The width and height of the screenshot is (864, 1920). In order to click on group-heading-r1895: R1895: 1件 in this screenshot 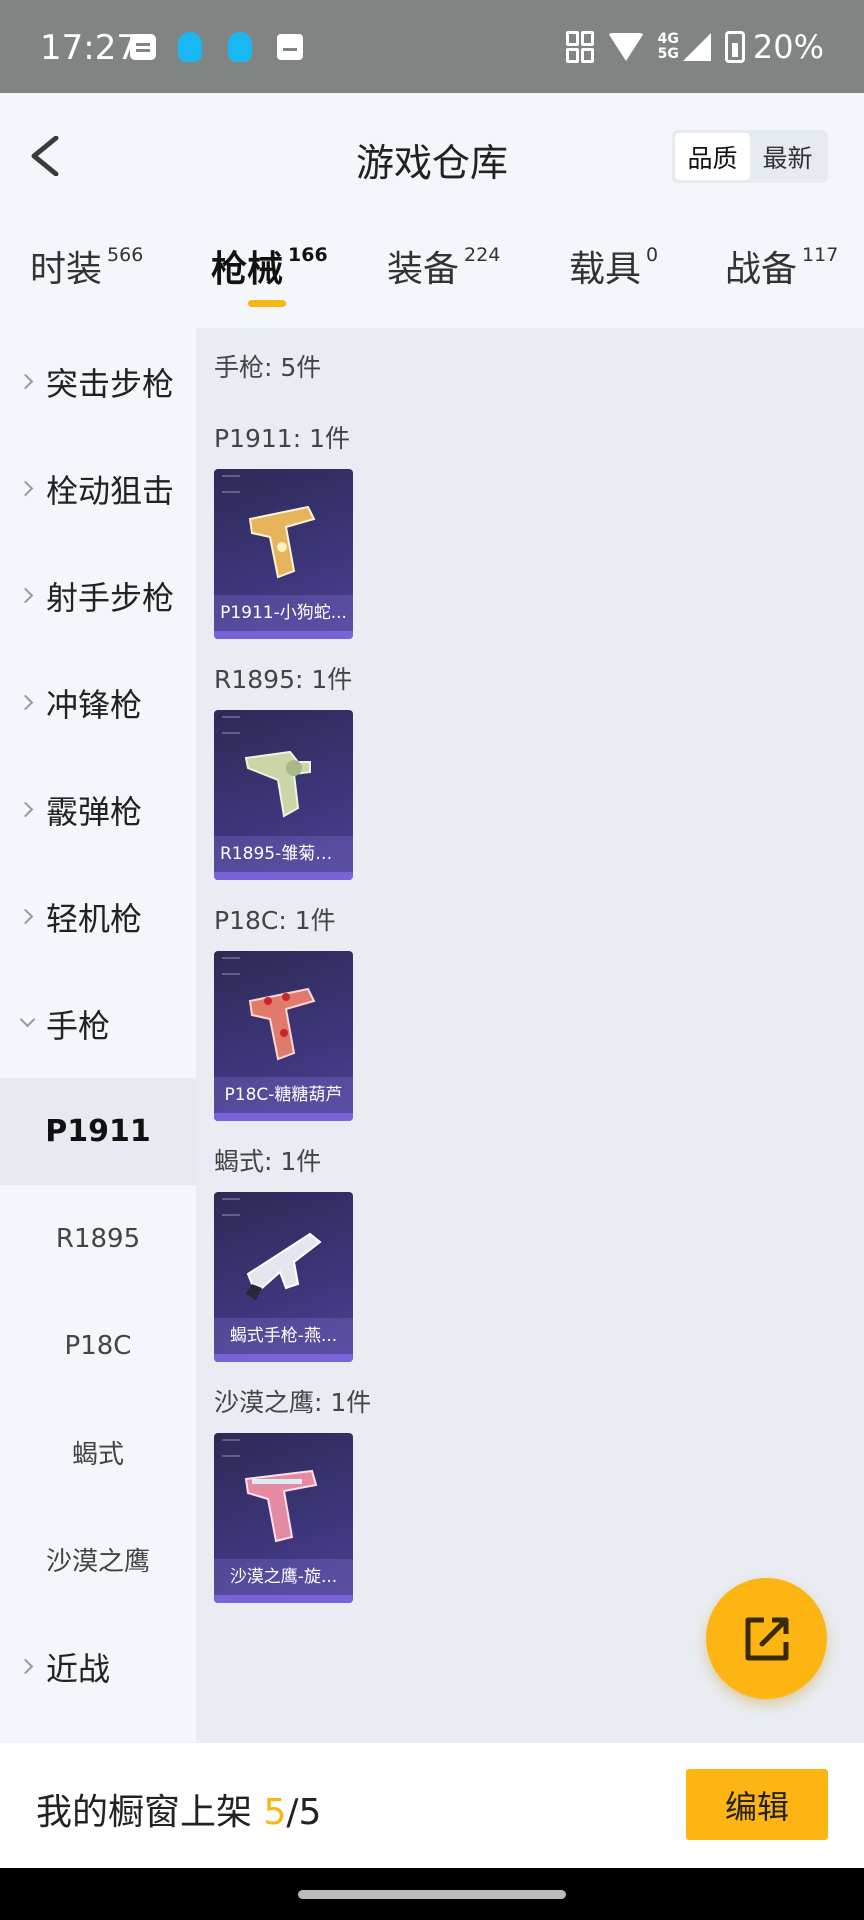, I will do `click(283, 679)`.